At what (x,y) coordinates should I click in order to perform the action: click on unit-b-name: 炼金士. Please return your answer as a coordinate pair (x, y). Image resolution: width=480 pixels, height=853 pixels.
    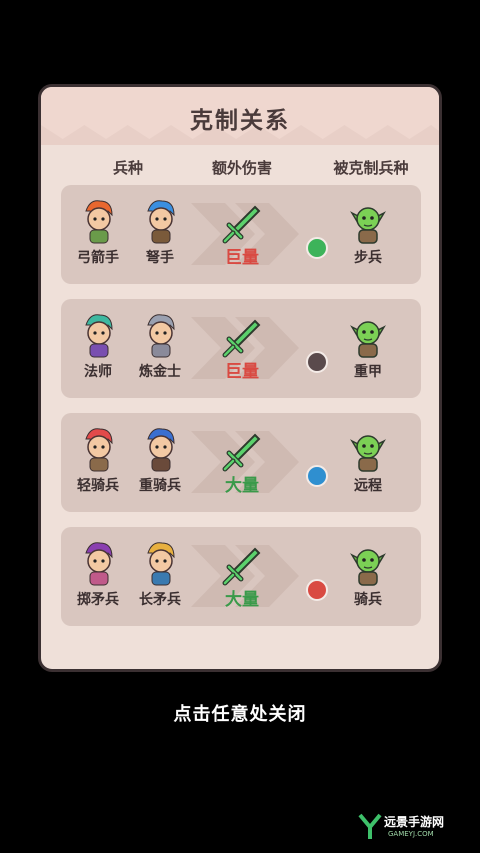
    Looking at the image, I should click on (160, 372).